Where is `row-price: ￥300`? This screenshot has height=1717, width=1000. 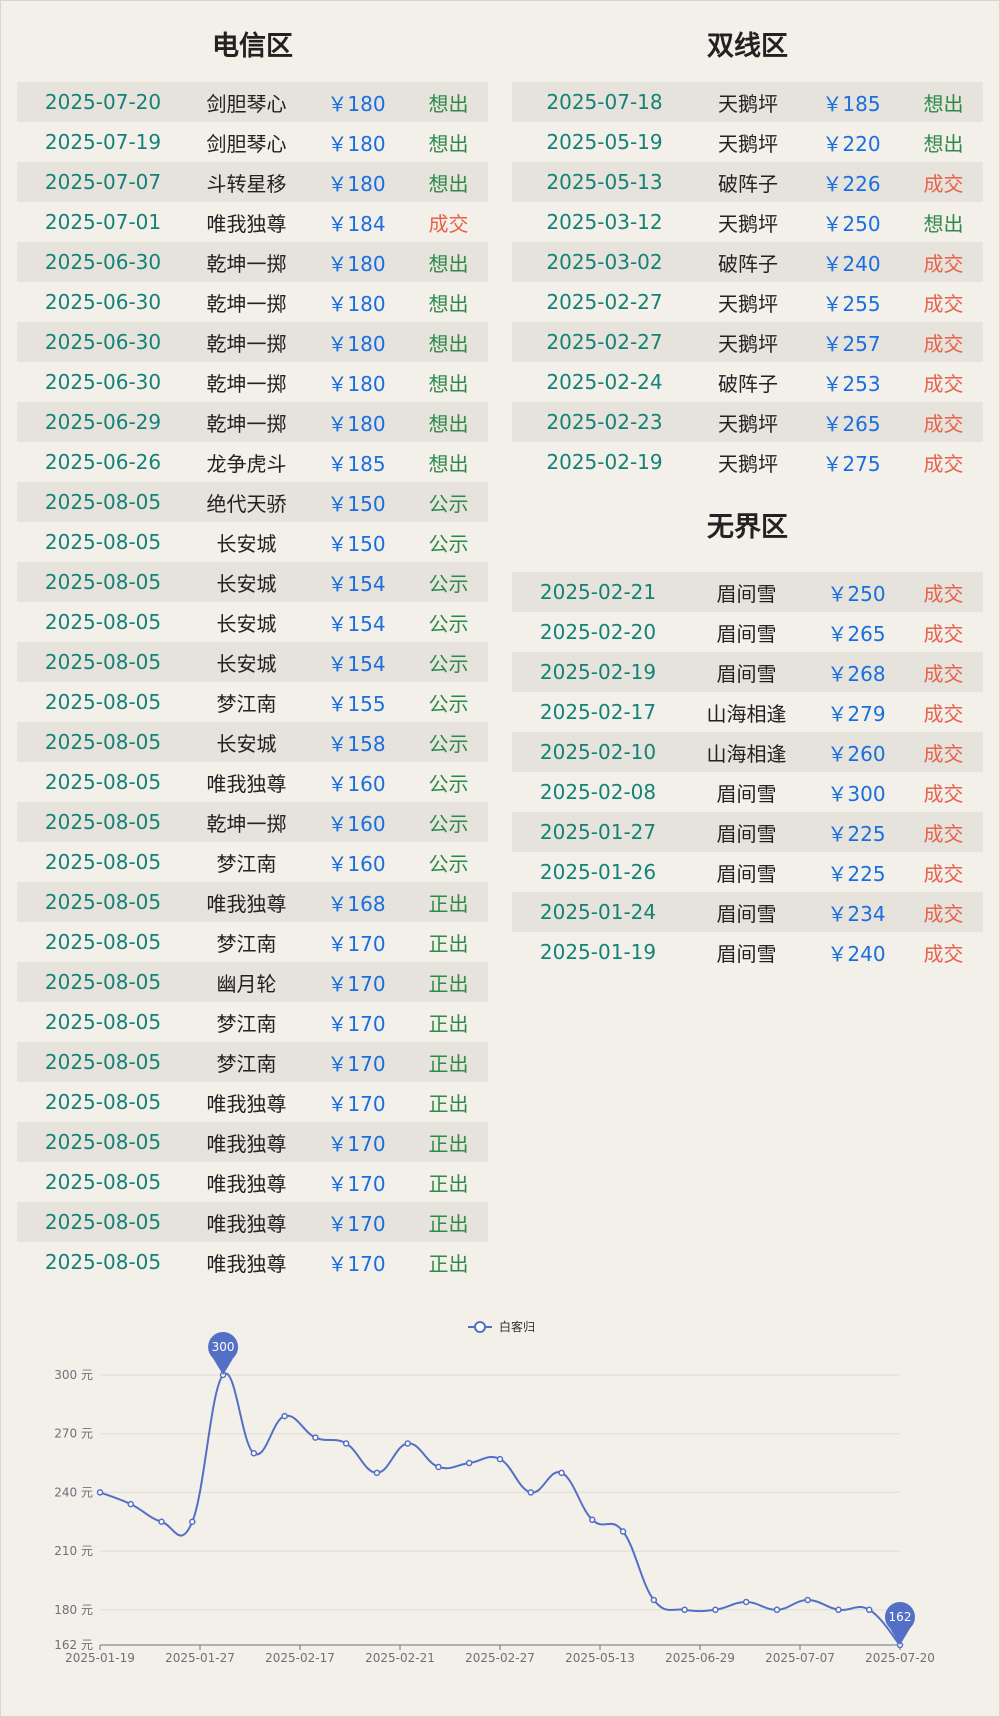
row-price: ￥300 is located at coordinates (856, 793).